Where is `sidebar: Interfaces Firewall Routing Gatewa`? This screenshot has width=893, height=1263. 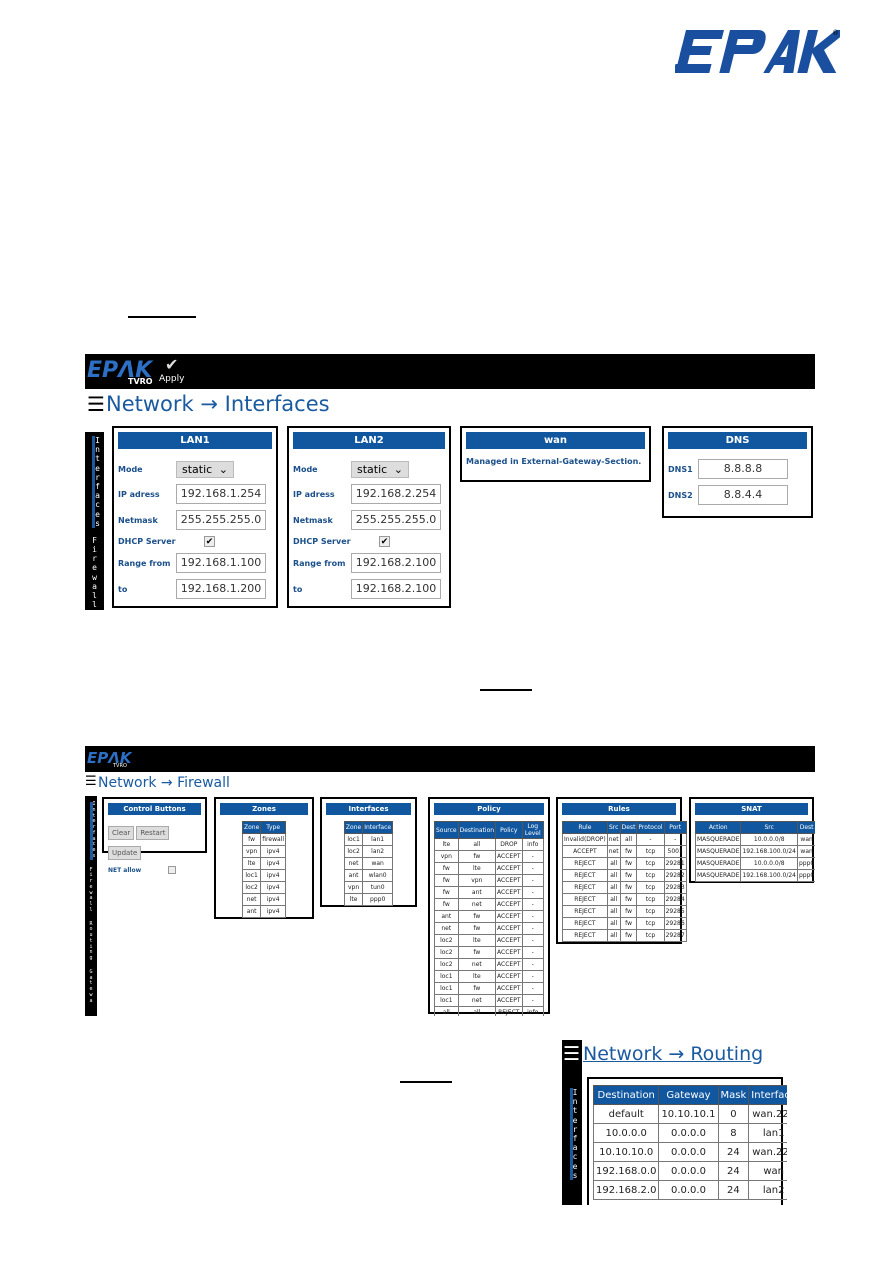
sidebar: Interfaces Firewall Routing Gatewa is located at coordinates (91, 906).